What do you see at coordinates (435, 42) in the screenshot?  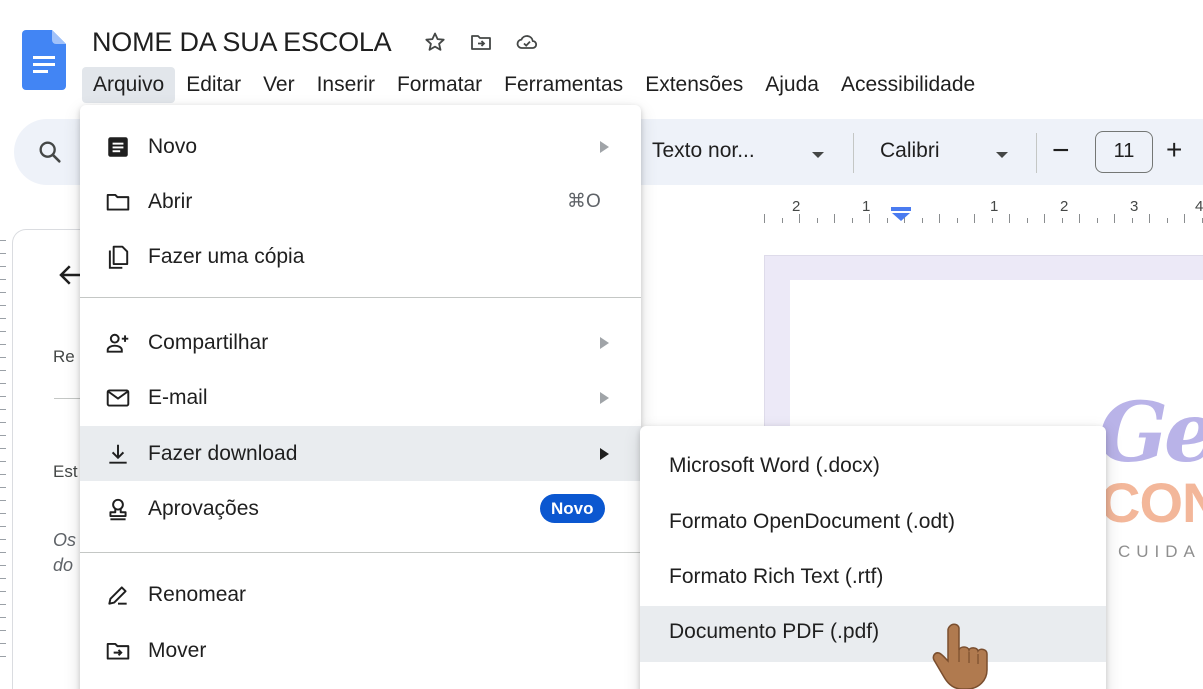 I see `star-icon` at bounding box center [435, 42].